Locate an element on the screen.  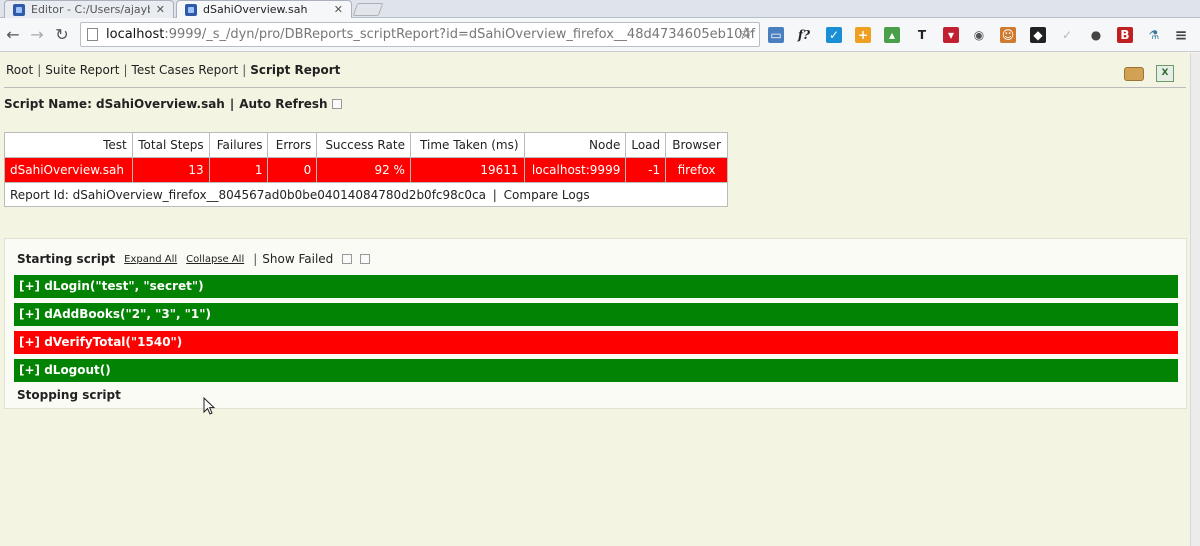
step-row-dverifytotal: [+] dVerifyTotal("1540") is located at coordinates (596, 342).